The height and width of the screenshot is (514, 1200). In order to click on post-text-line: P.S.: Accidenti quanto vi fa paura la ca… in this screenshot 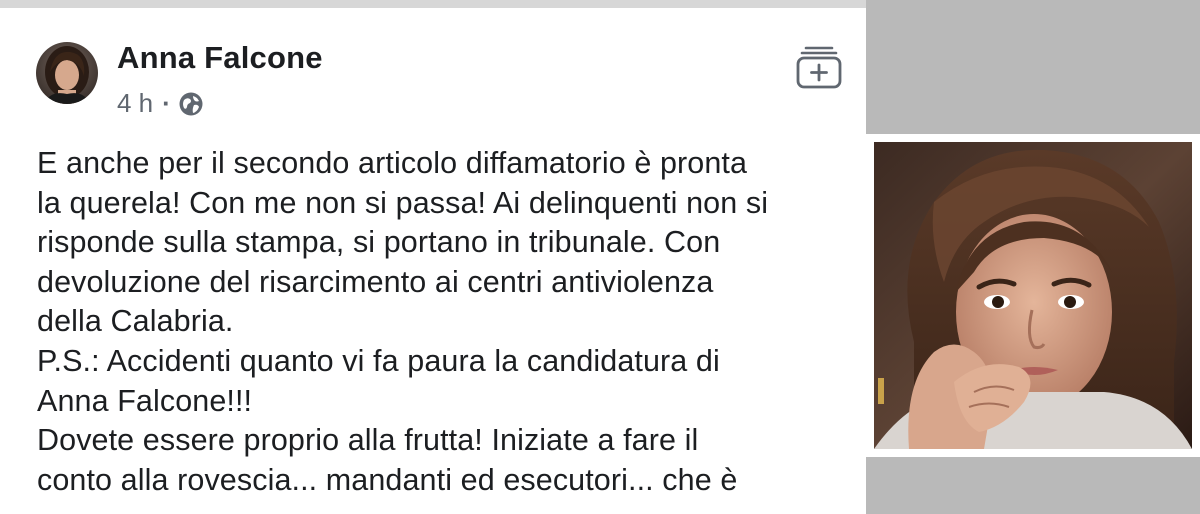, I will do `click(378, 360)`.